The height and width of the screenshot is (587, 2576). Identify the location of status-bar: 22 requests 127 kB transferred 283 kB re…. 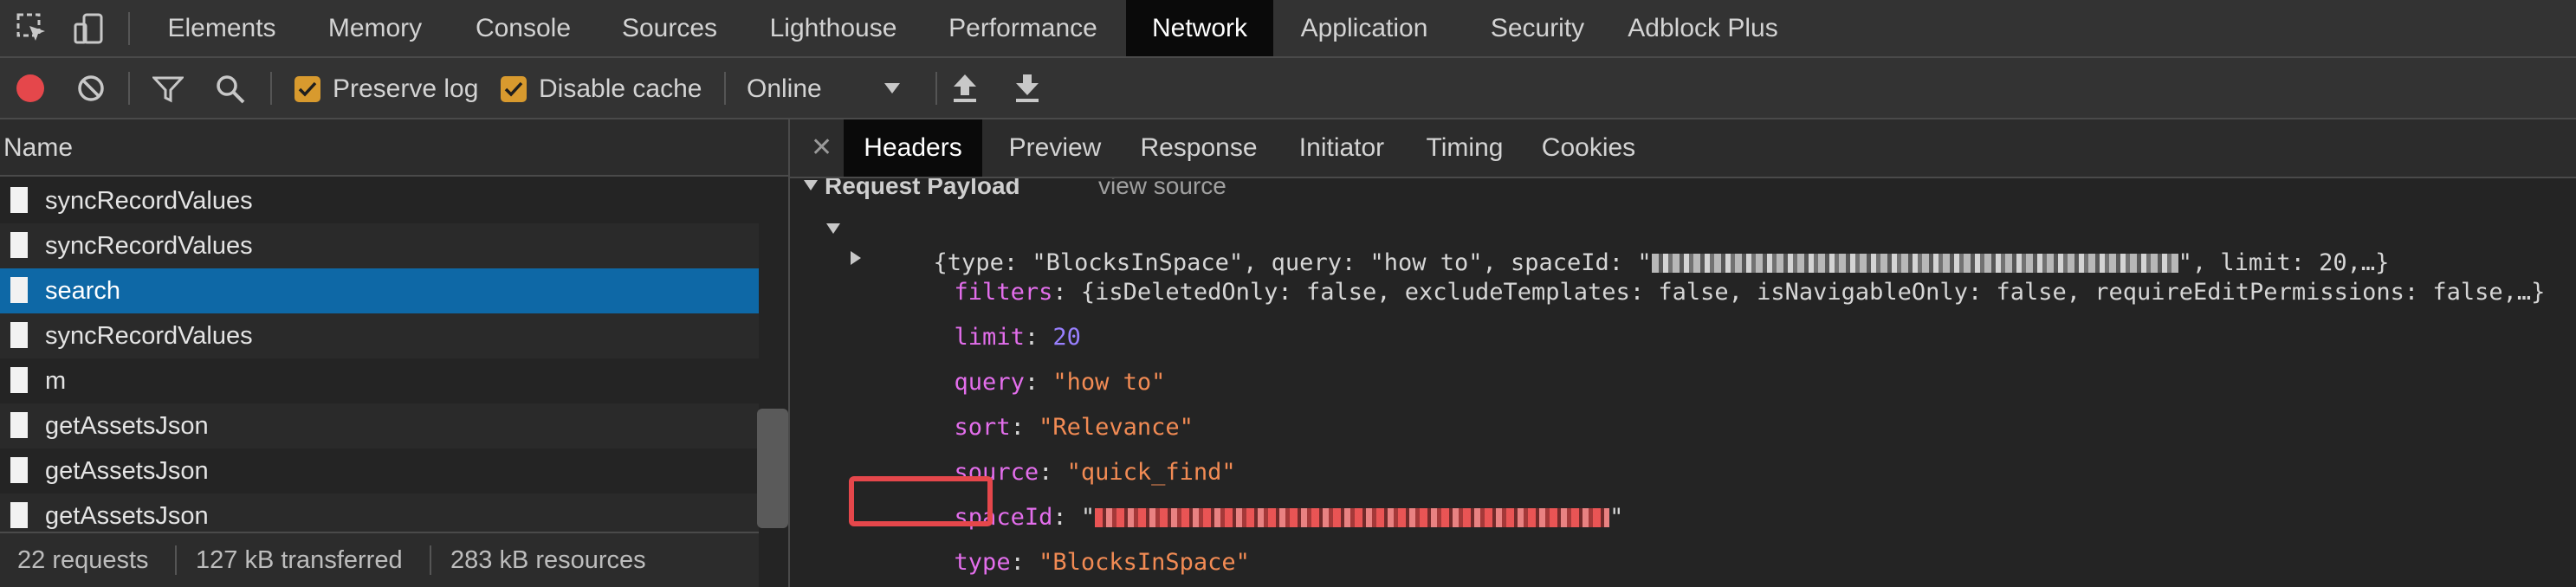
(379, 559).